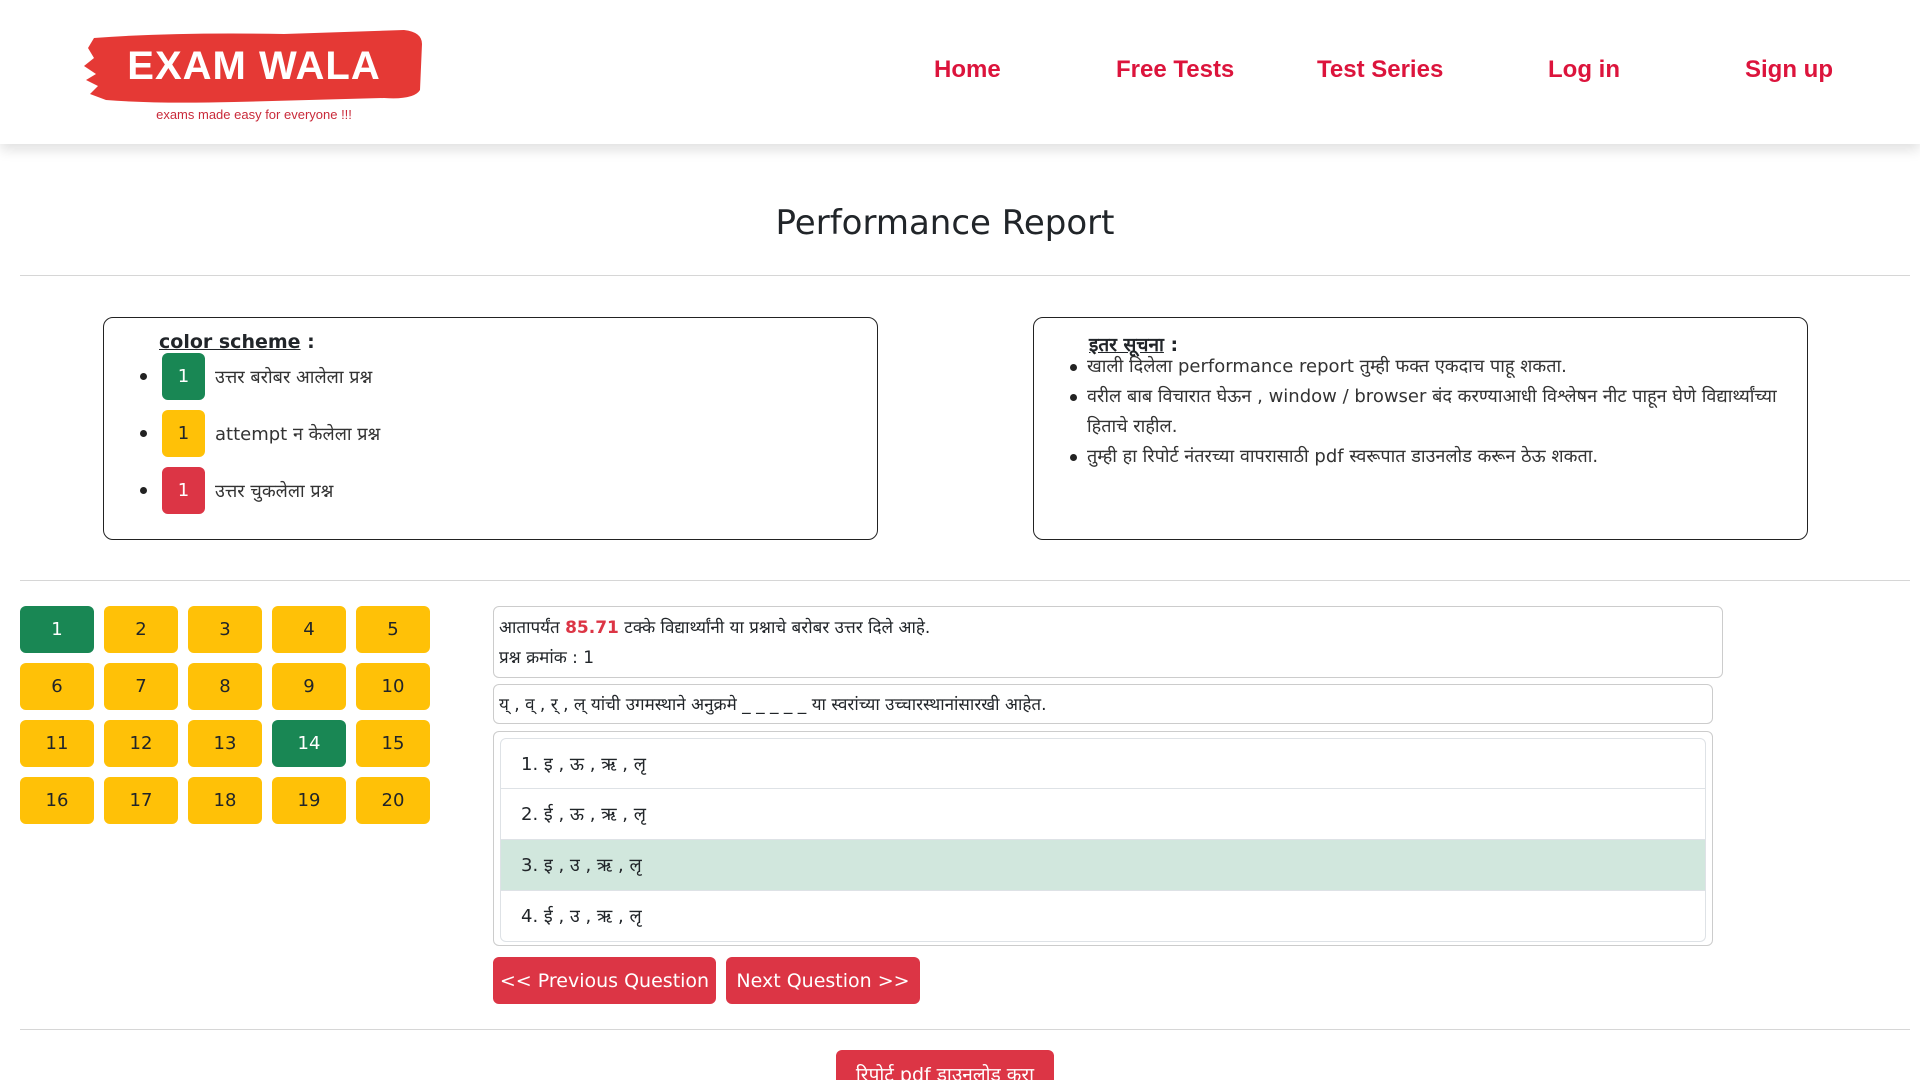  What do you see at coordinates (57, 800) in the screenshot?
I see `question-button-16: 16` at bounding box center [57, 800].